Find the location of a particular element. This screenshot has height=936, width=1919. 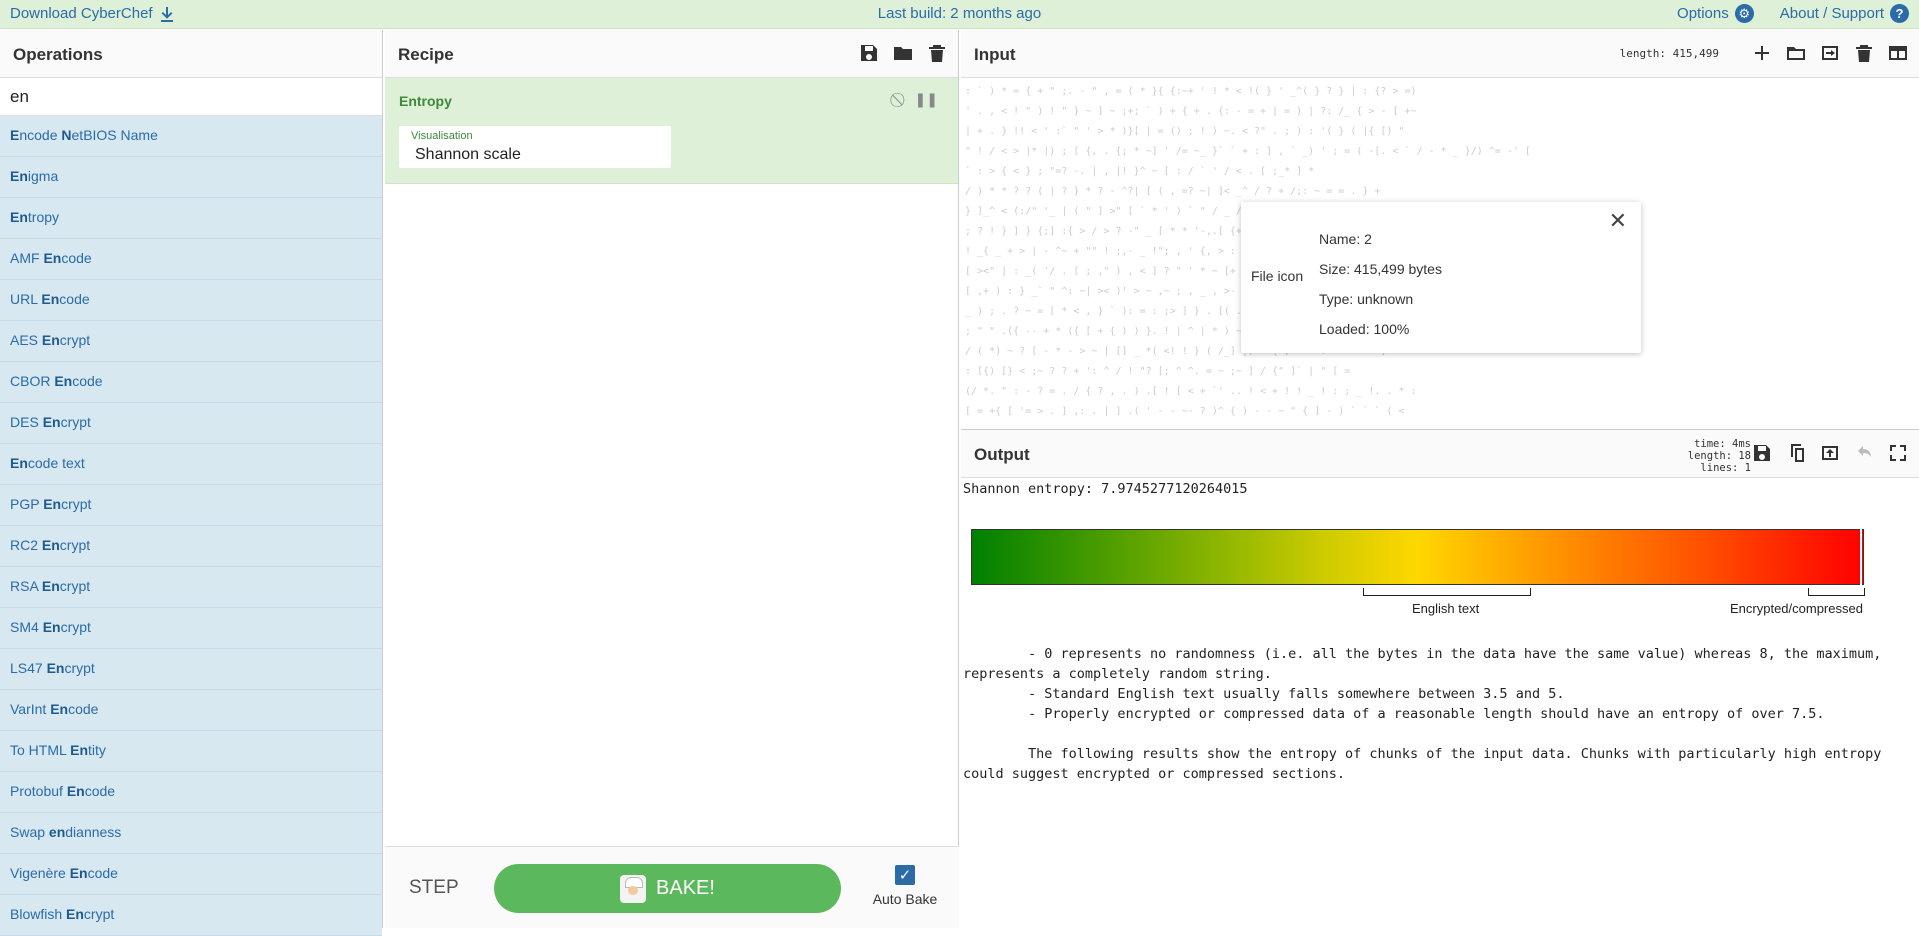

copy-output-icon is located at coordinates (1796, 453).